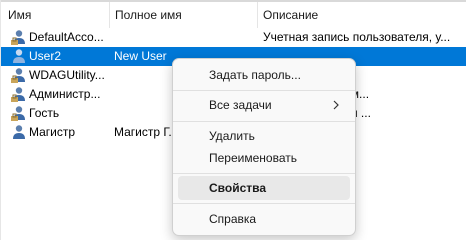  I want to click on menu-item-label: Все задачи, so click(240, 105).